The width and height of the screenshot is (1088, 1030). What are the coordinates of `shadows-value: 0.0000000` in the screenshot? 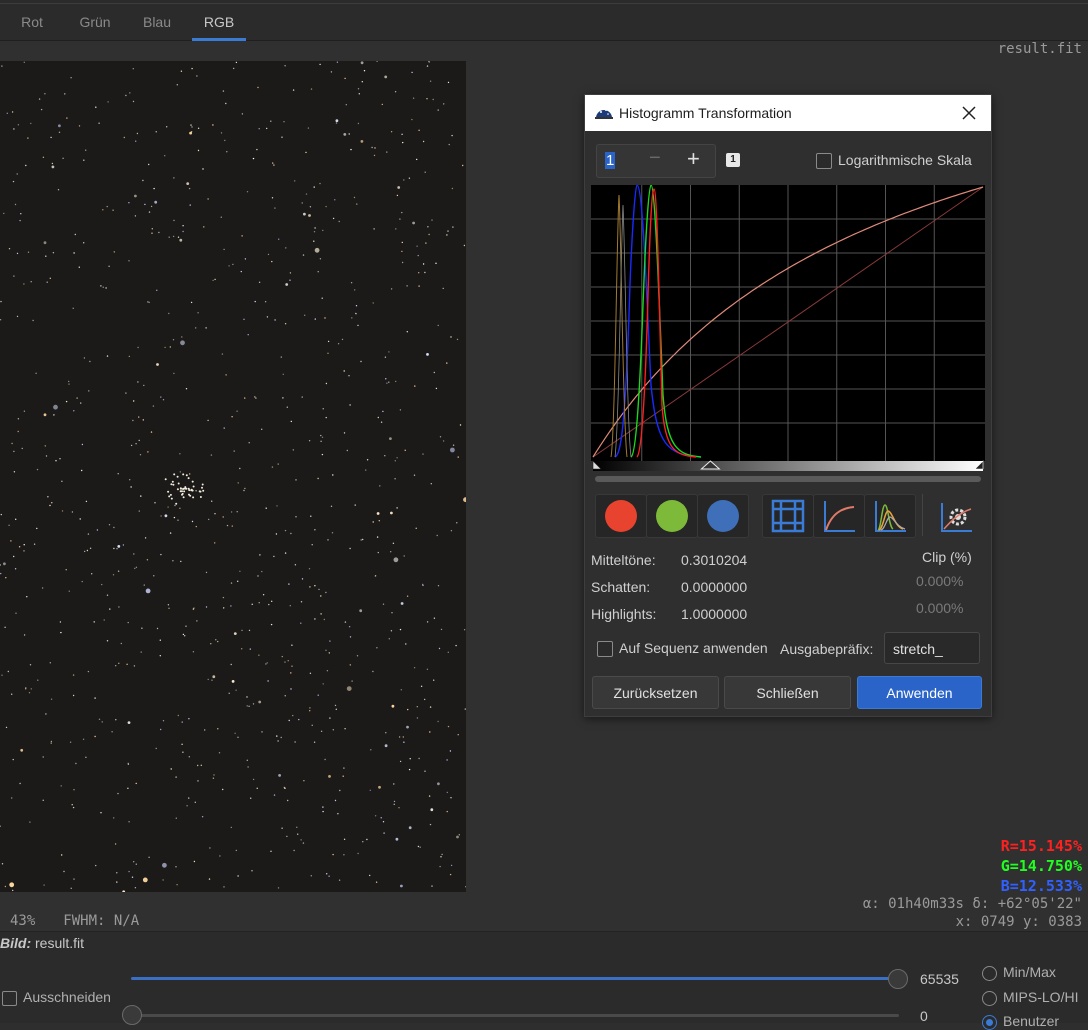 It's located at (714, 587).